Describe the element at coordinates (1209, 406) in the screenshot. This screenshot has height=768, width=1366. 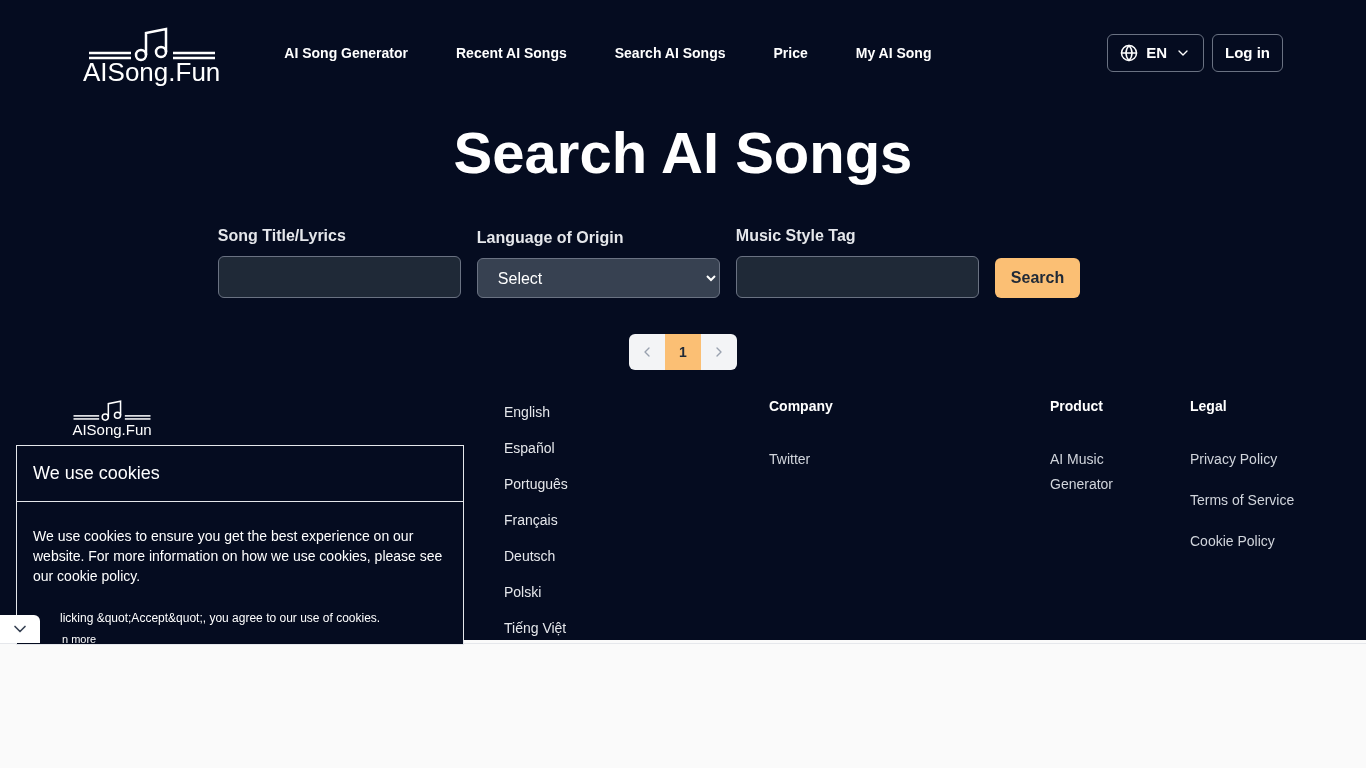
I see `footer-heading: Legal` at that location.